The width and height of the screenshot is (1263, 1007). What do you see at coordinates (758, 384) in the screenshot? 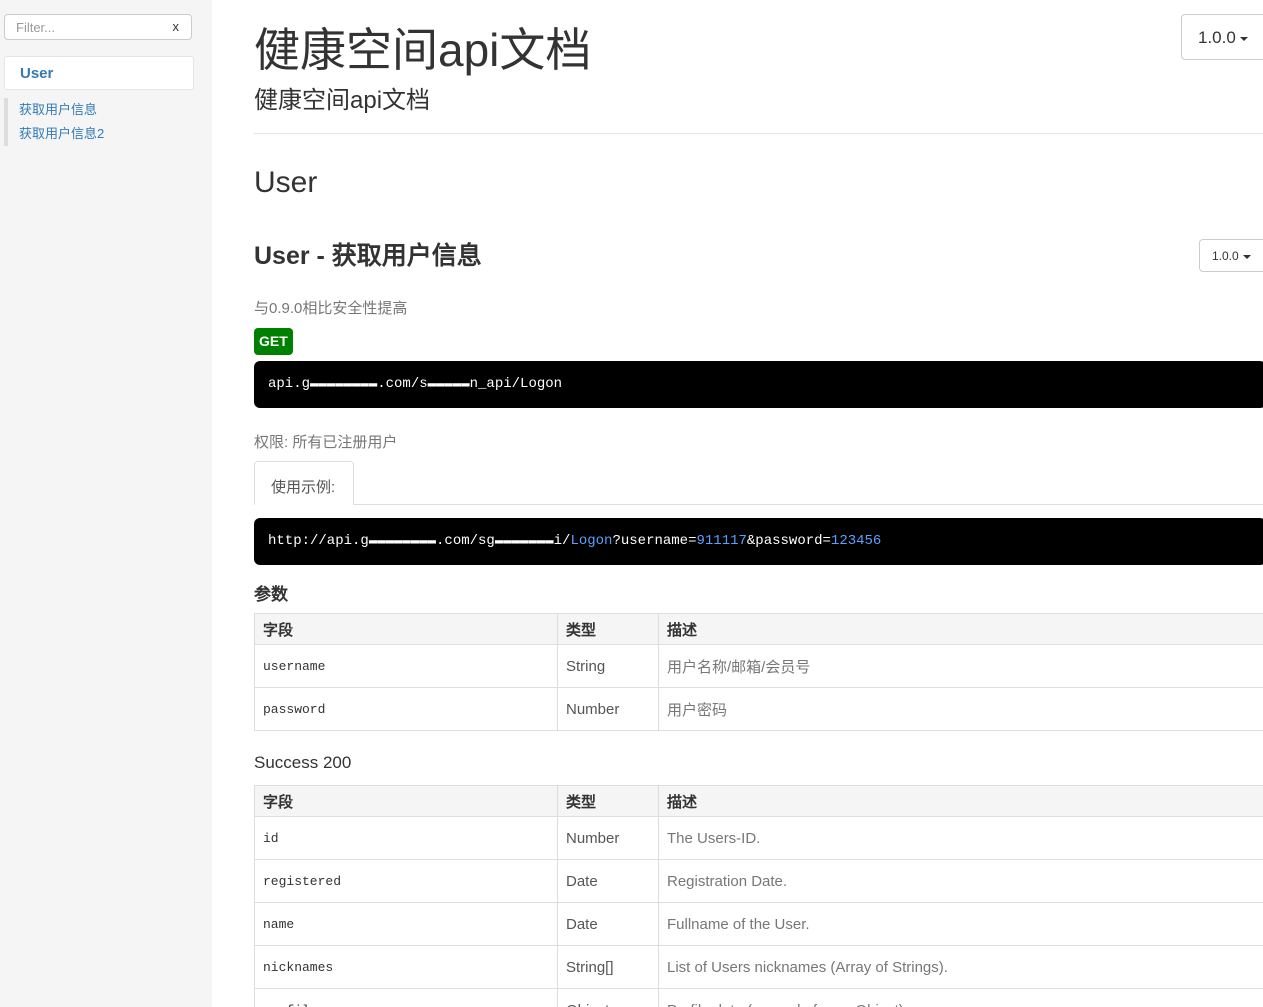
I see `endpoint-code: api.g▬▬▬▬▬▬▬▬.com/s▬▬▬▬▬n_api/Logon` at bounding box center [758, 384].